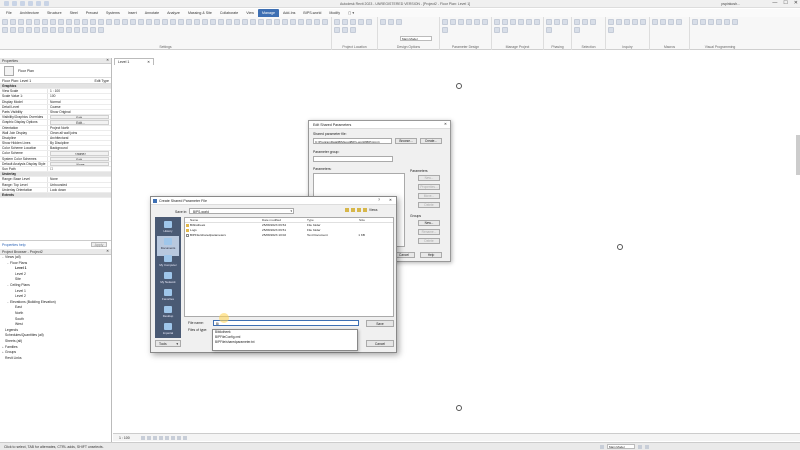 Image resolution: width=800 pixels, height=450 pixels. What do you see at coordinates (79, 143) in the screenshot?
I see `property-value: By Discipline` at bounding box center [79, 143].